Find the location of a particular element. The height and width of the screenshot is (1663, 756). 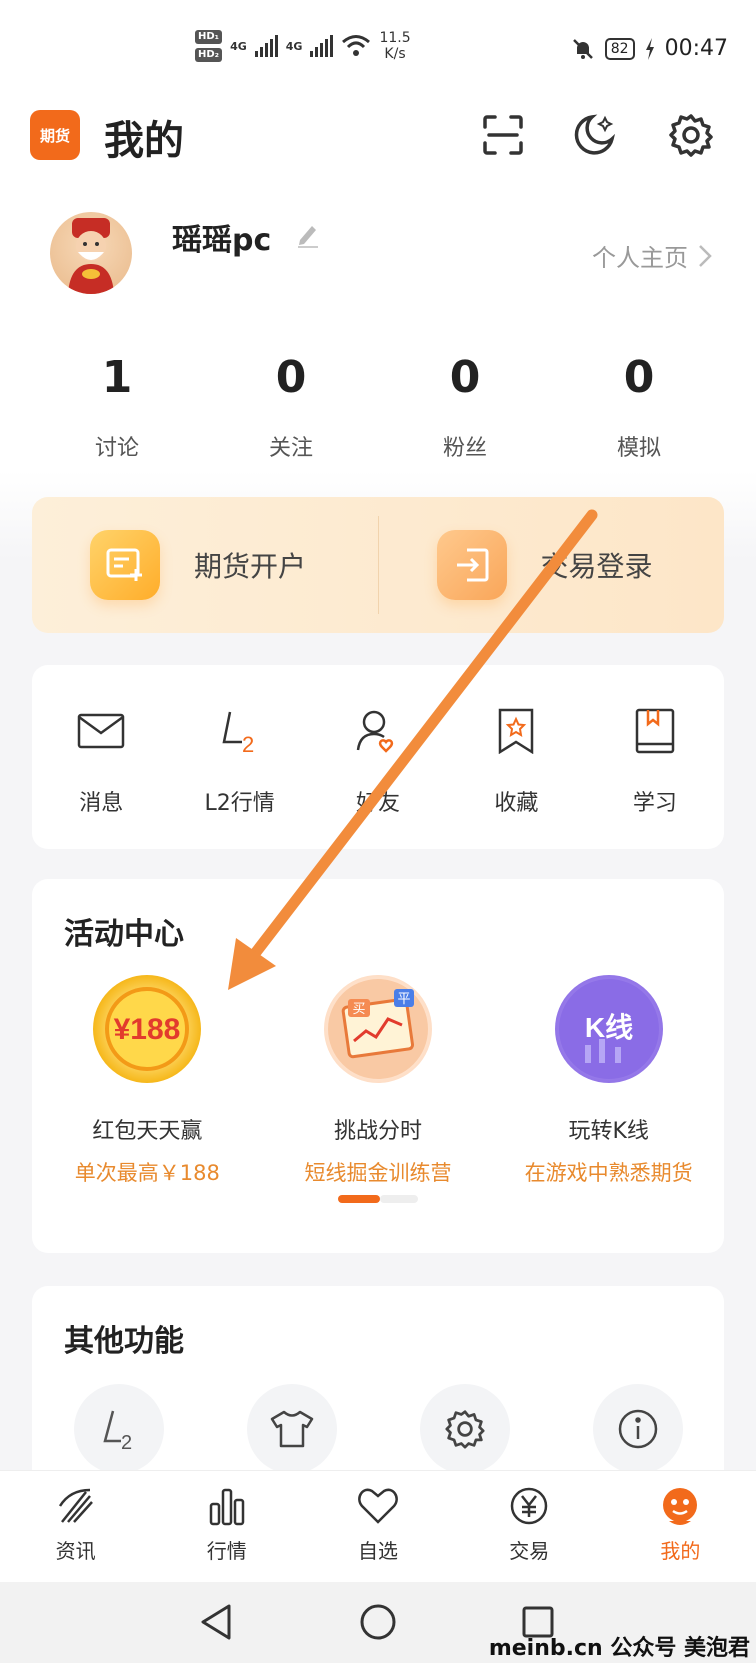

quick-item-favorites: 收藏 is located at coordinates (516, 757).